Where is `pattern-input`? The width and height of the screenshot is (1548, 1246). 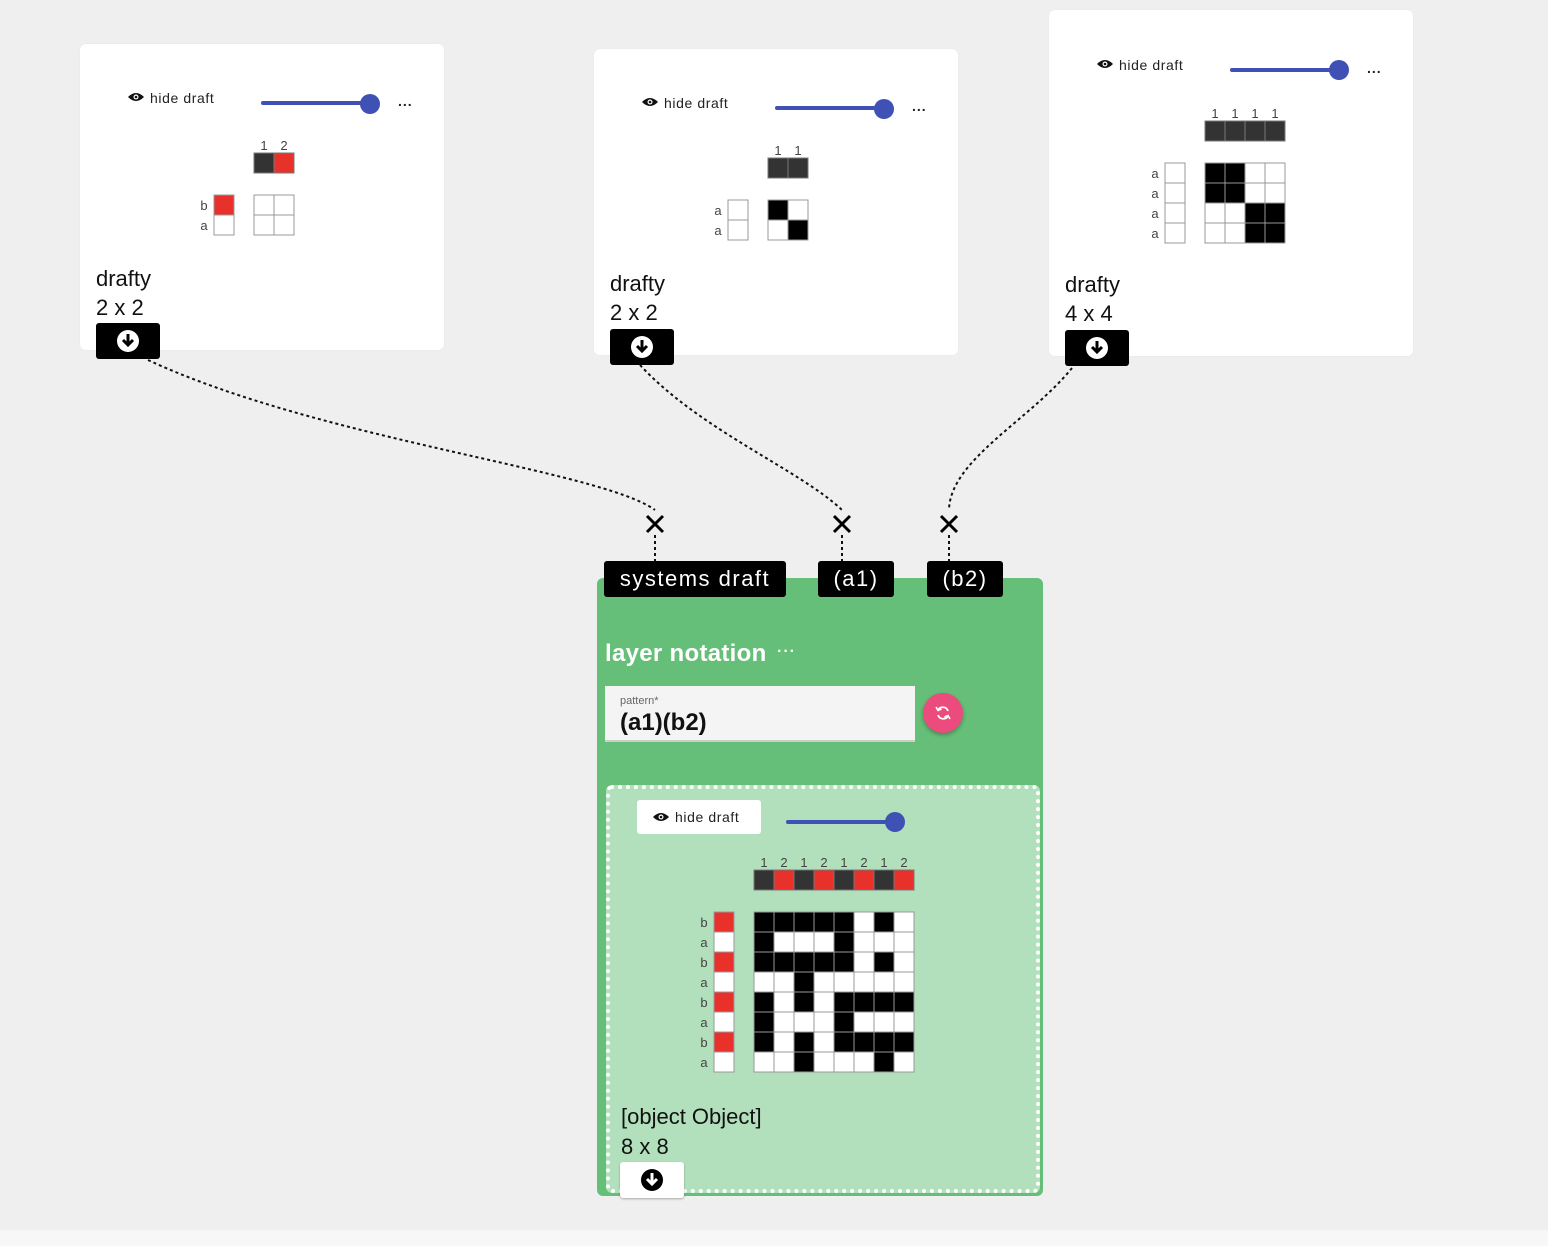
pattern-input is located at coordinates (760, 723).